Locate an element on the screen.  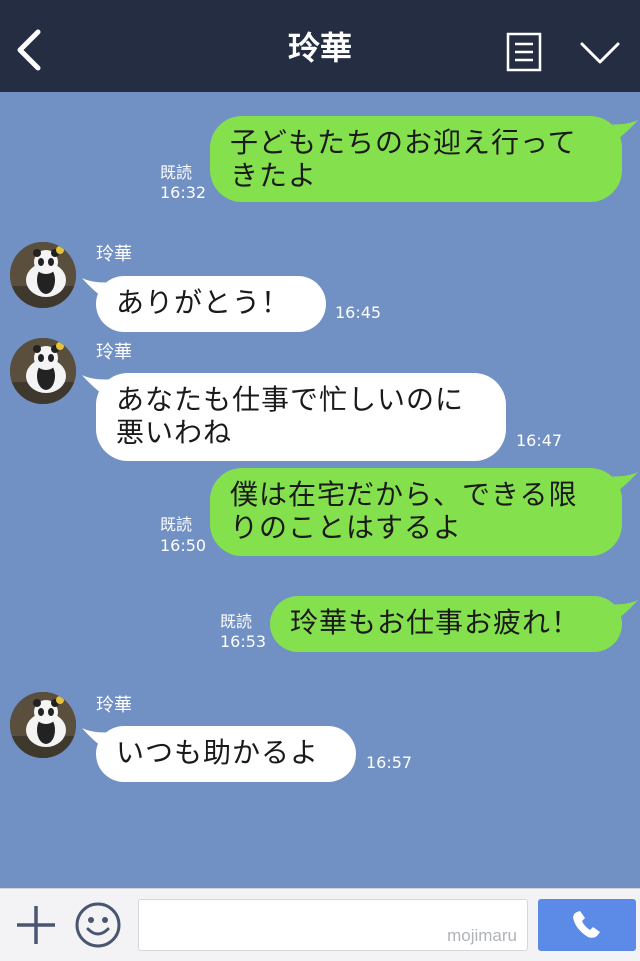
composer-bar: mojimaru is located at coordinates (320, 924).